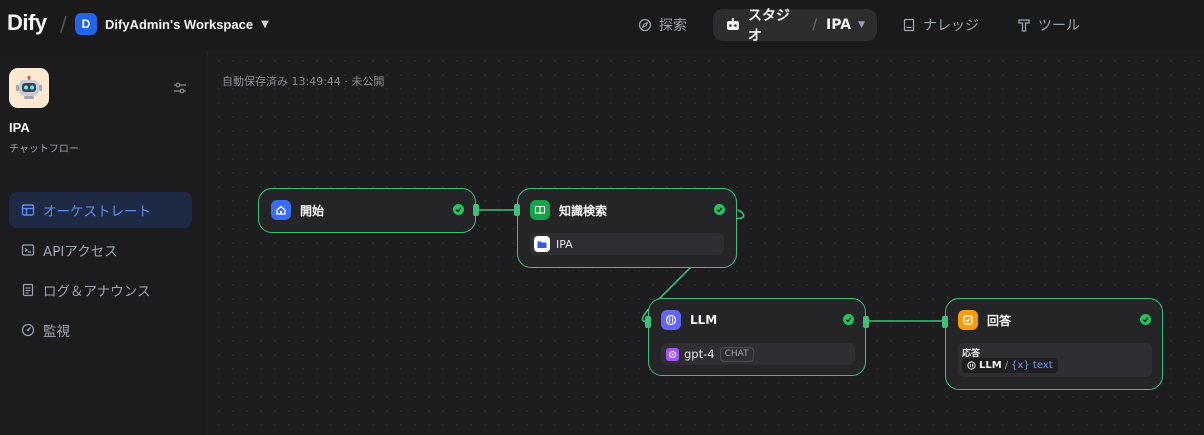 The image size is (1204, 435). I want to click on hammer-icon, so click(1024, 25).